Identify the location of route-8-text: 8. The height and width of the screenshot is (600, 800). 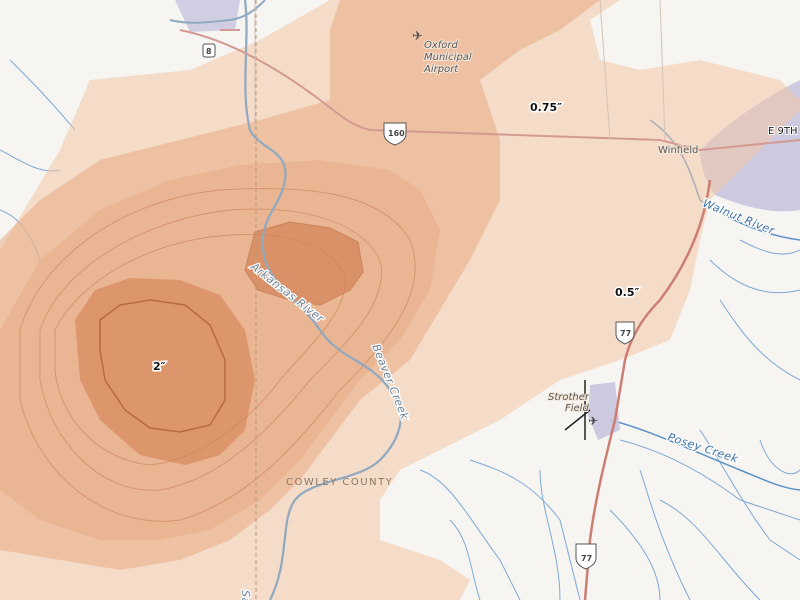
(209, 51).